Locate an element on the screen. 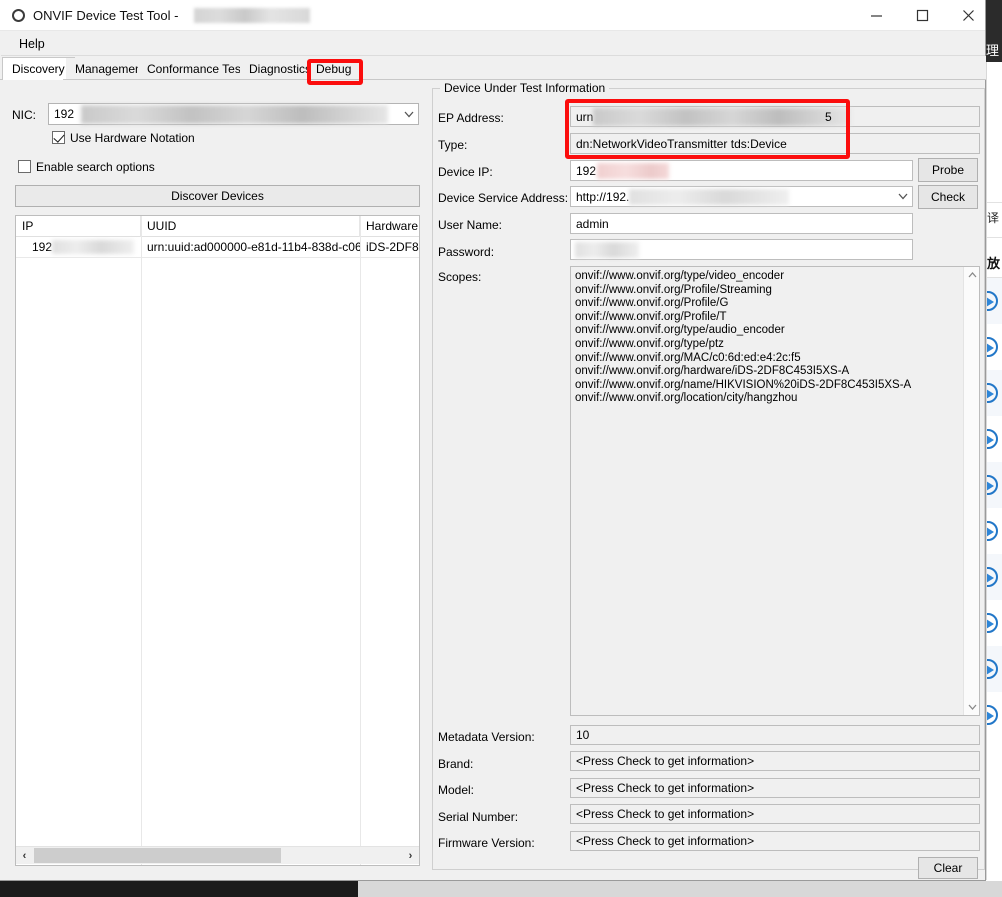  type-value: dn:NetworkVideoTransmitter tds:Device is located at coordinates (681, 144).